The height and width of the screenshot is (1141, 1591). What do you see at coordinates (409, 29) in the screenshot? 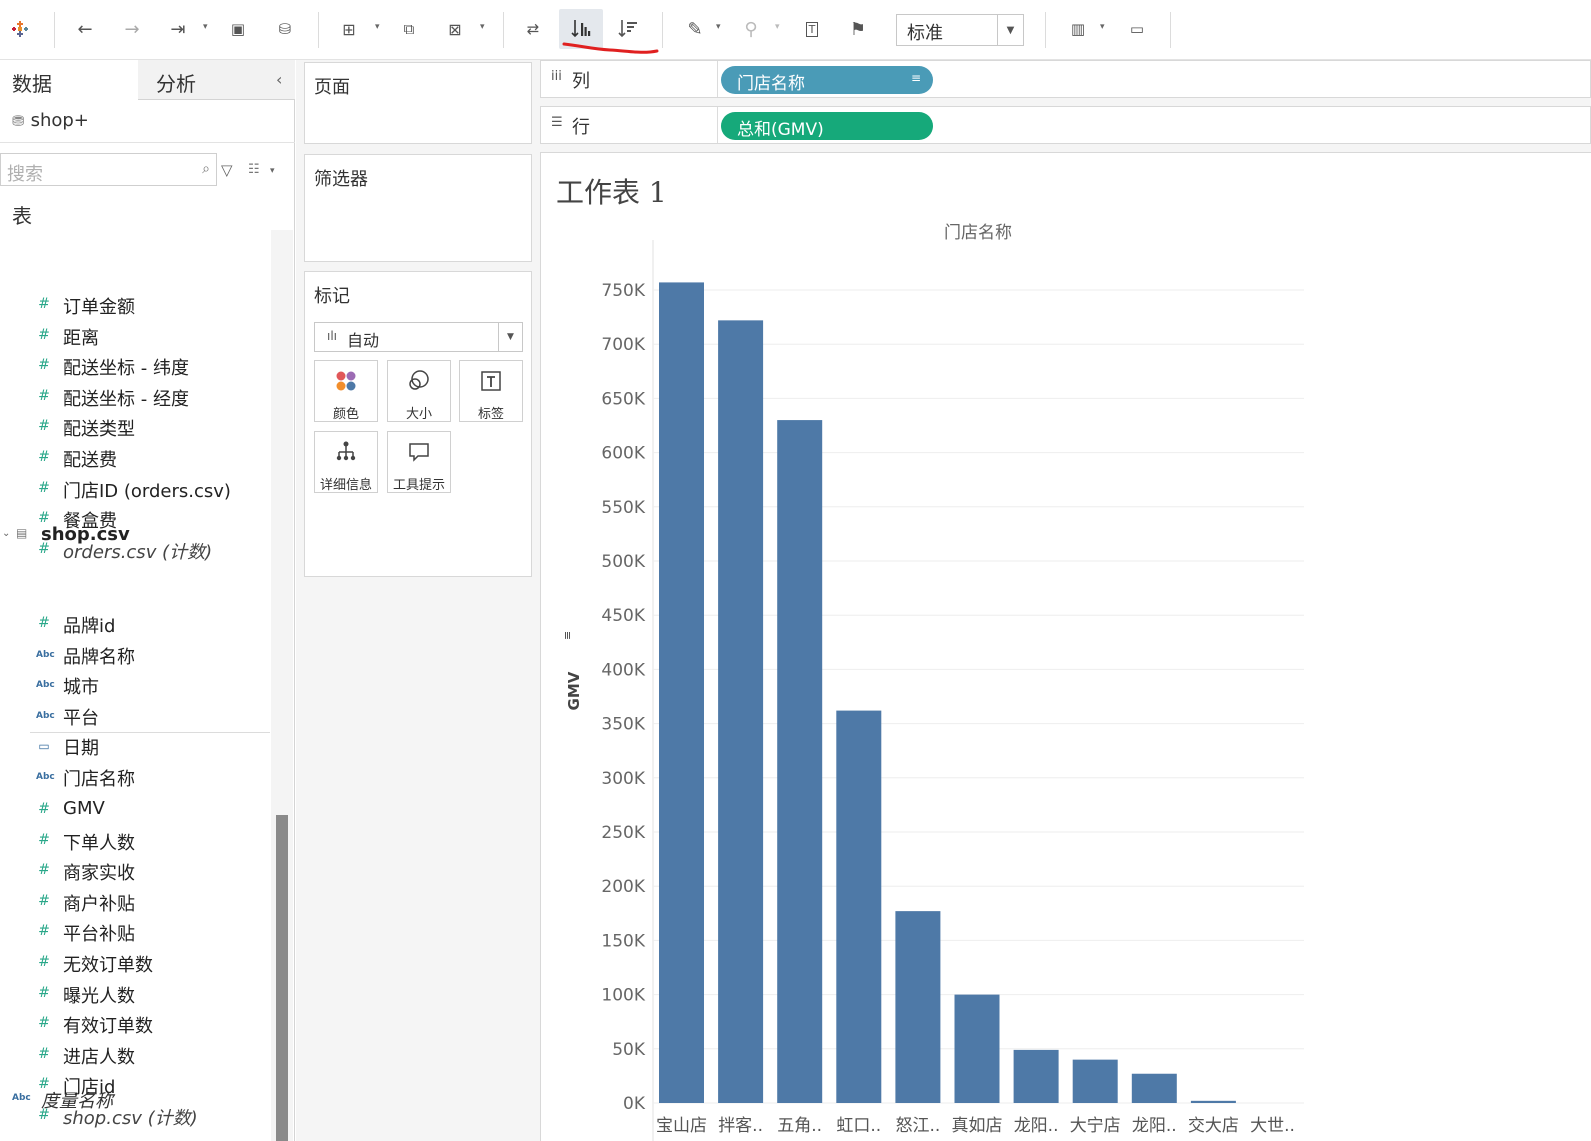
I see `duplicate-sheet-icon: ⧉` at bounding box center [409, 29].